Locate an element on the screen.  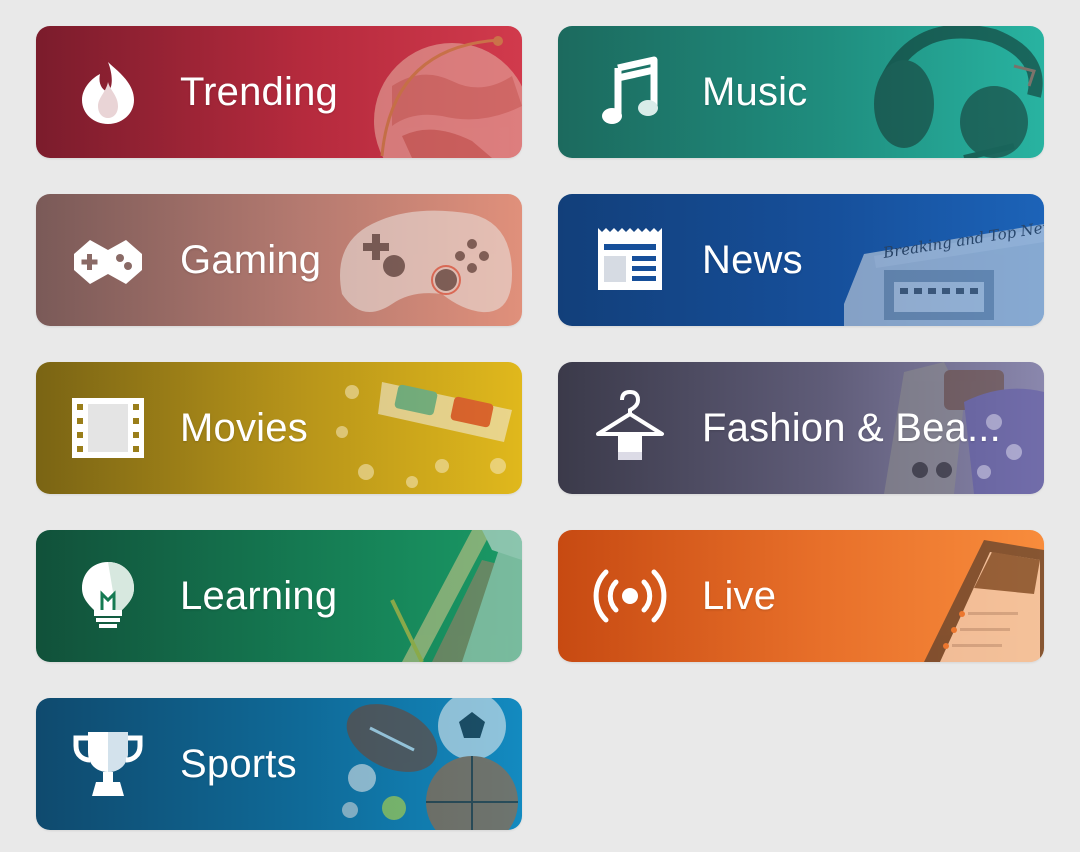
category-card-live: Live is located at coordinates (801, 596).